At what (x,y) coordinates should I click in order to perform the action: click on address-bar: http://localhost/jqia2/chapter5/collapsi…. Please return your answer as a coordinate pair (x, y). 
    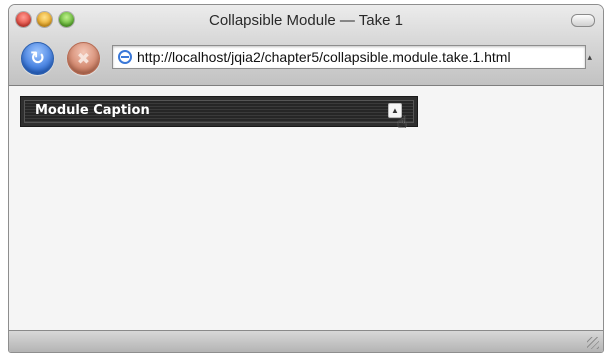
    Looking at the image, I should click on (352, 57).